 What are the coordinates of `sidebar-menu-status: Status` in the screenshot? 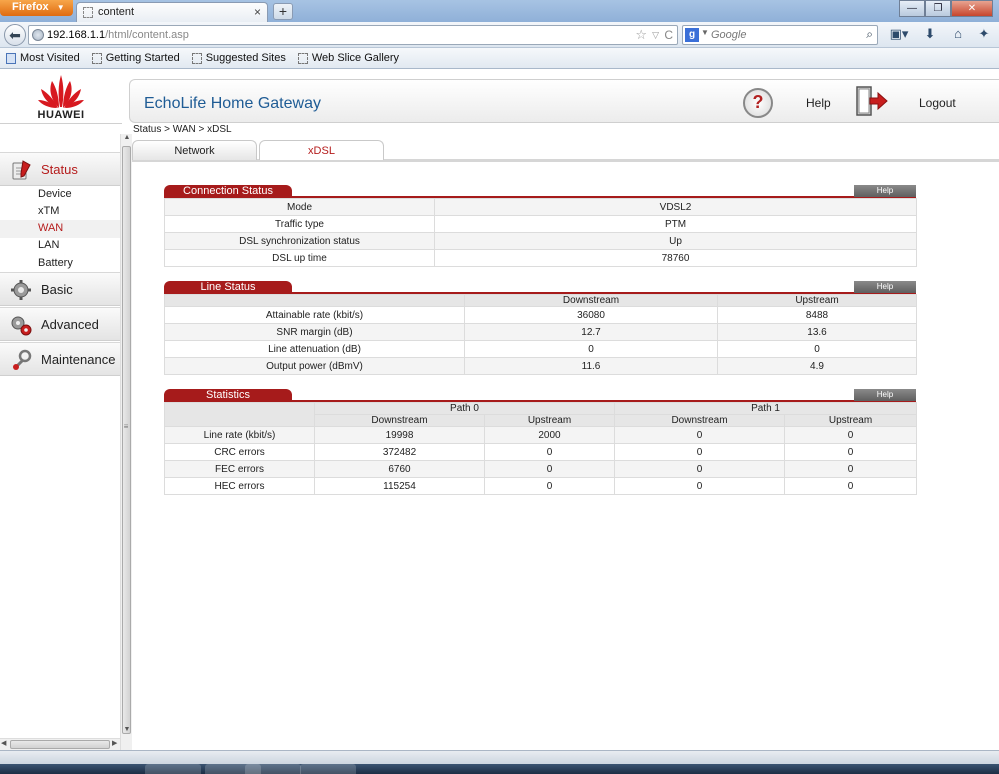 It's located at (60, 169).